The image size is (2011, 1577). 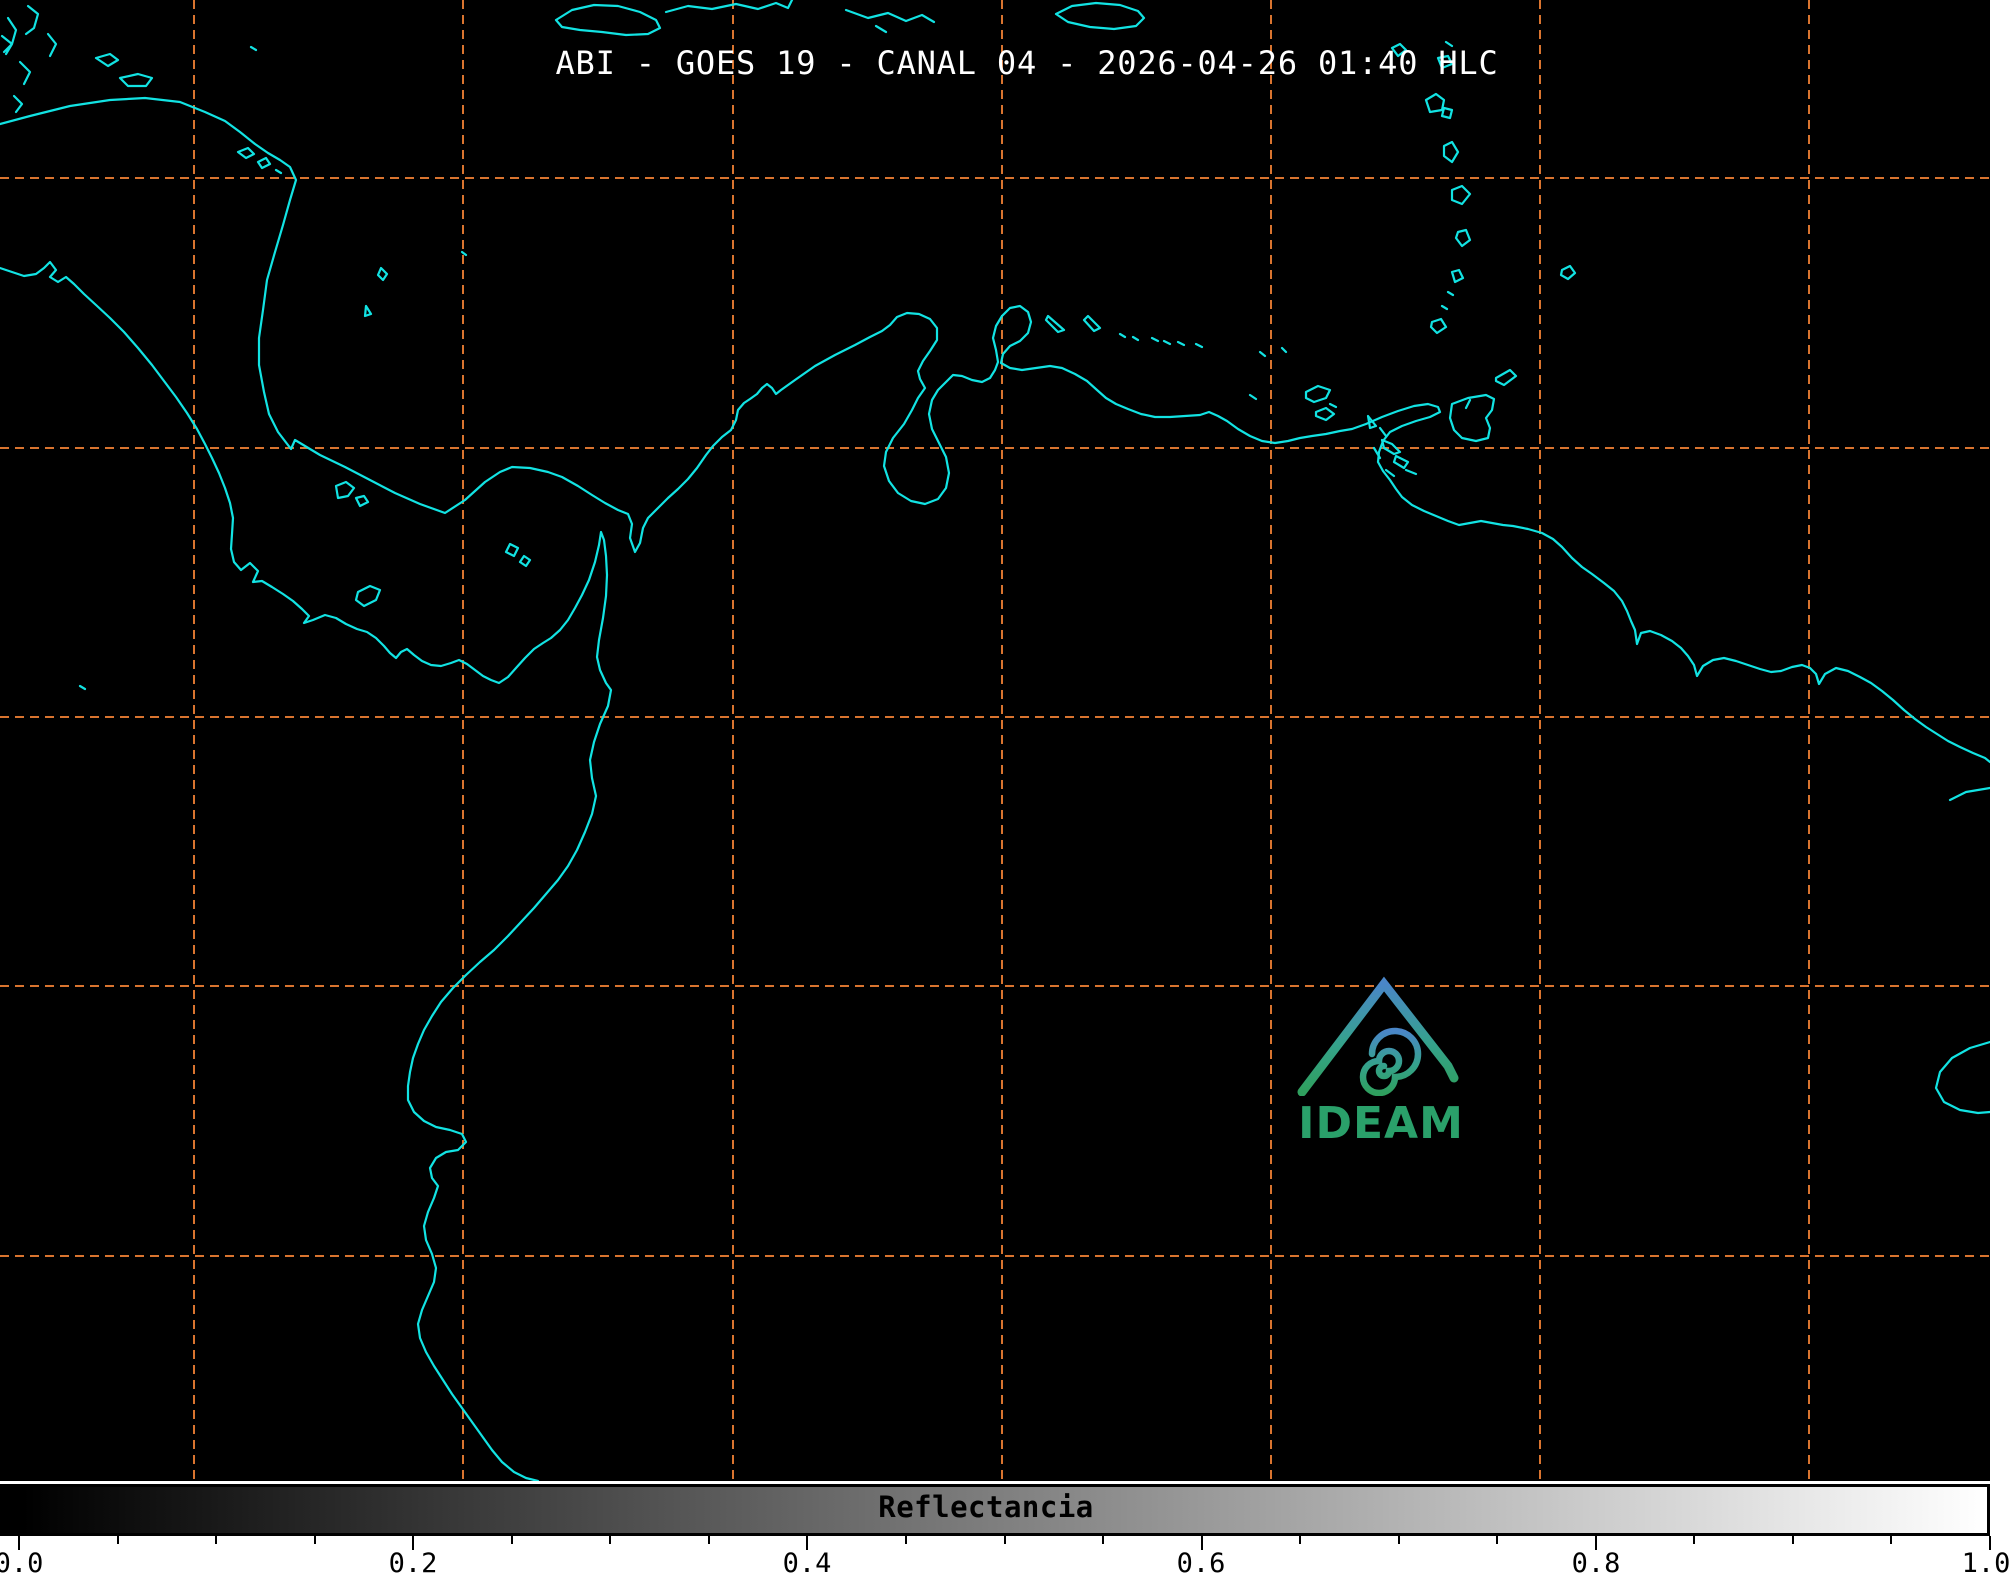 I want to click on colorbar-strip: Reflectancia, so click(x=995, y=1510).